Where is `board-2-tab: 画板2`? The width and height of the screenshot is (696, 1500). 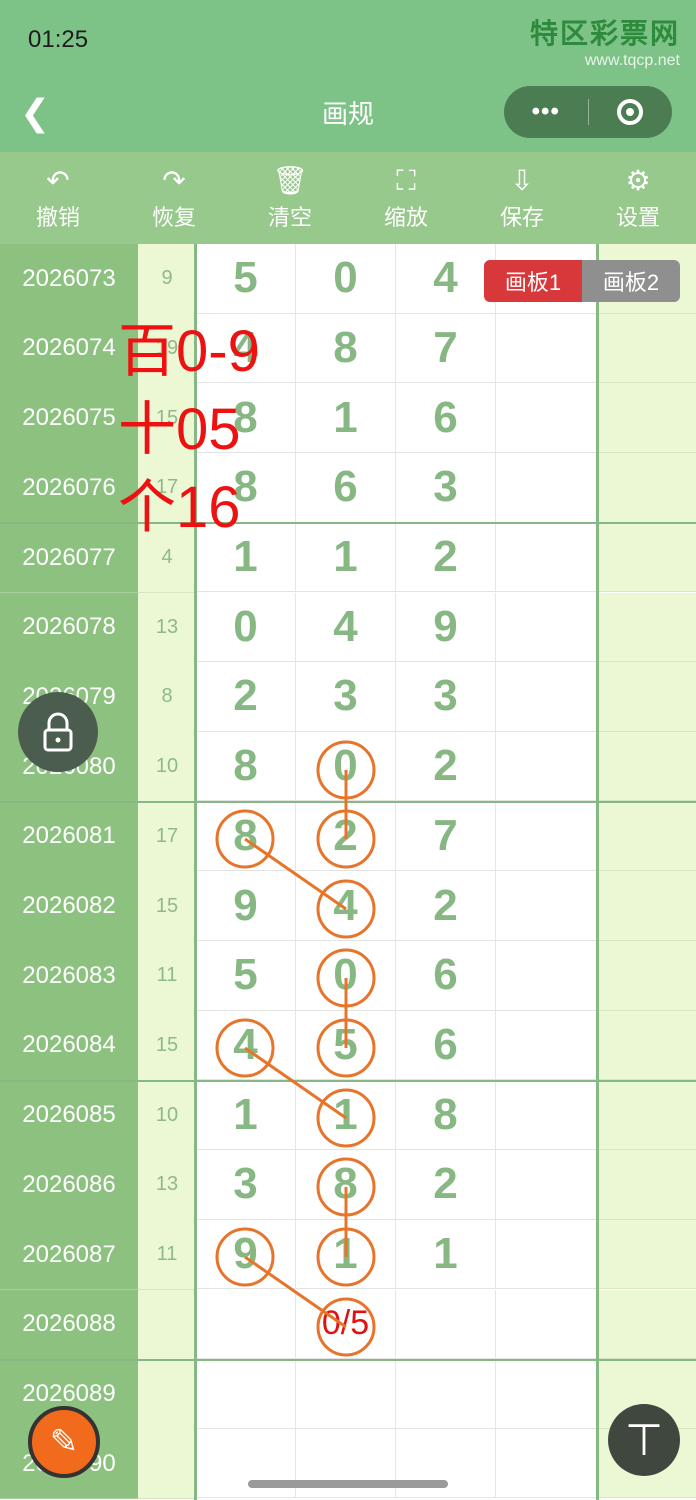
board-2-tab: 画板2 is located at coordinates (631, 281).